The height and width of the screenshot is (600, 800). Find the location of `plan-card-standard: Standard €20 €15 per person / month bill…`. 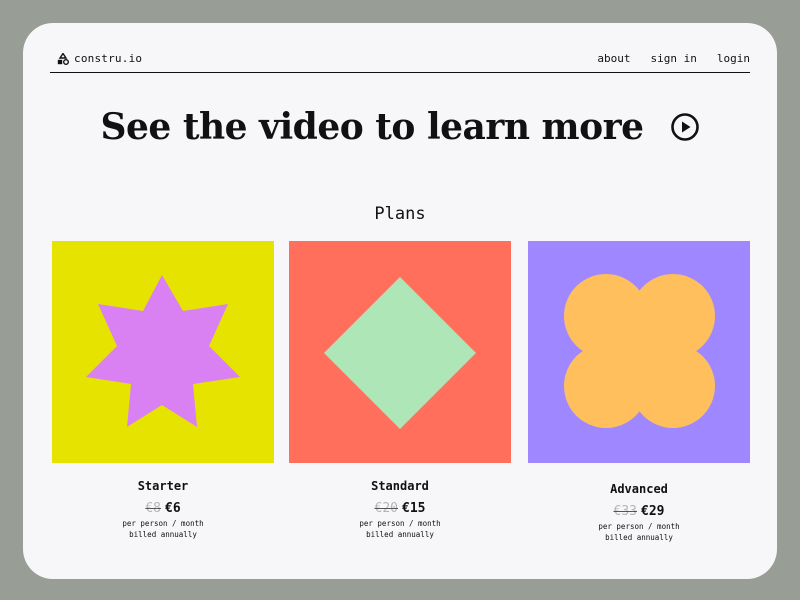

plan-card-standard: Standard €20 €15 per person / month bill… is located at coordinates (400, 390).